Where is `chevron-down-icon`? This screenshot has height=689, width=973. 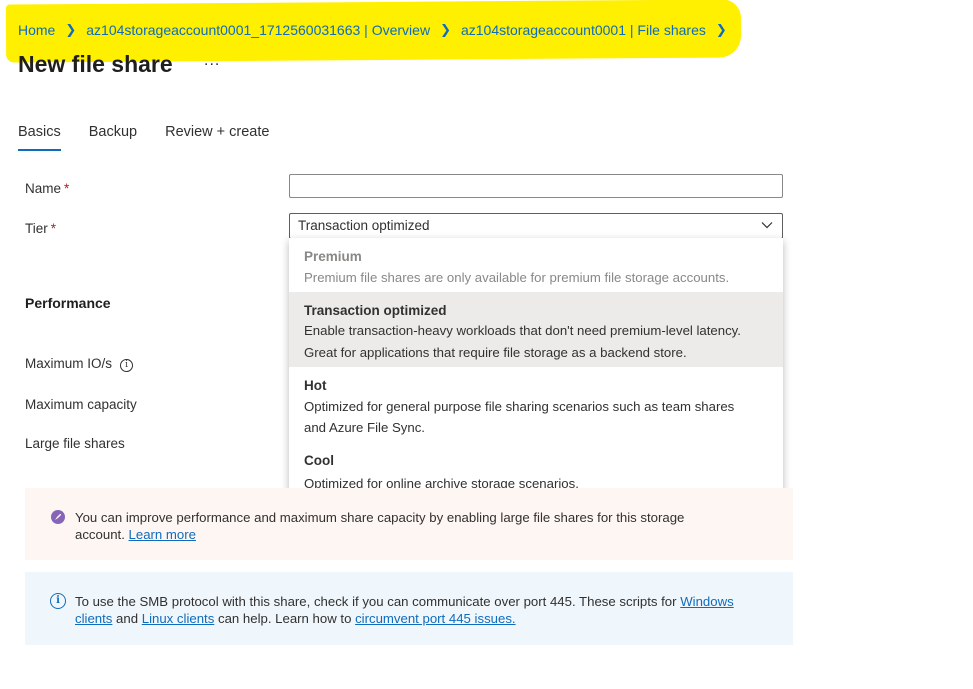 chevron-down-icon is located at coordinates (767, 225).